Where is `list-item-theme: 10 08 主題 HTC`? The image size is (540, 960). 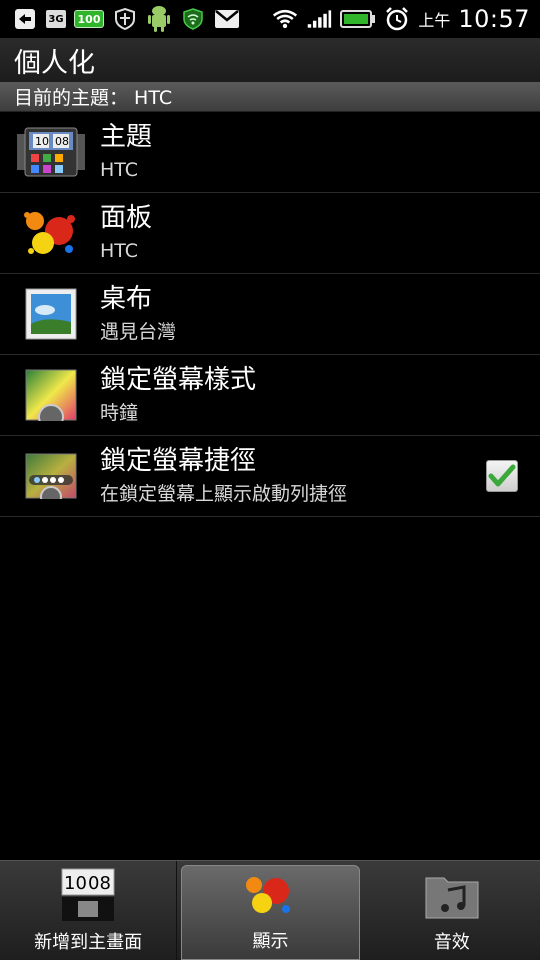
list-item-theme: 10 08 主題 HTC is located at coordinates (270, 152).